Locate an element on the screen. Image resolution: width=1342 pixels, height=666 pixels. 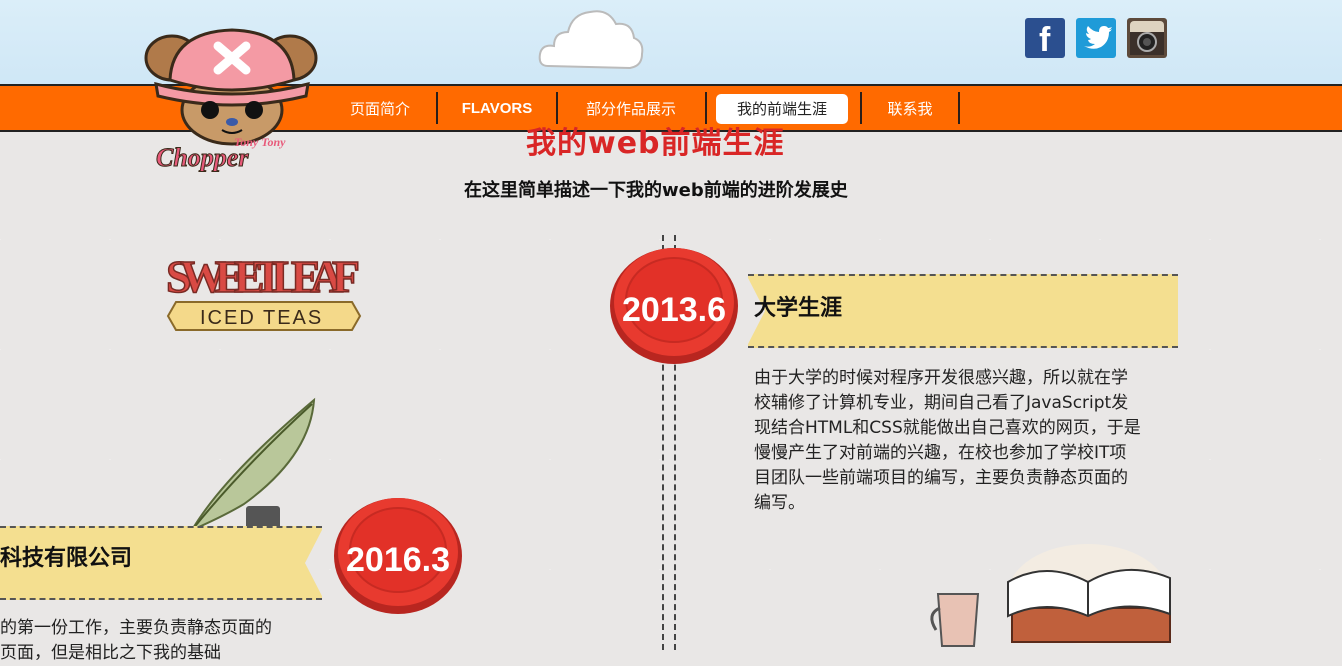
timeline-heading: 大学生涯 is located at coordinates (798, 308).